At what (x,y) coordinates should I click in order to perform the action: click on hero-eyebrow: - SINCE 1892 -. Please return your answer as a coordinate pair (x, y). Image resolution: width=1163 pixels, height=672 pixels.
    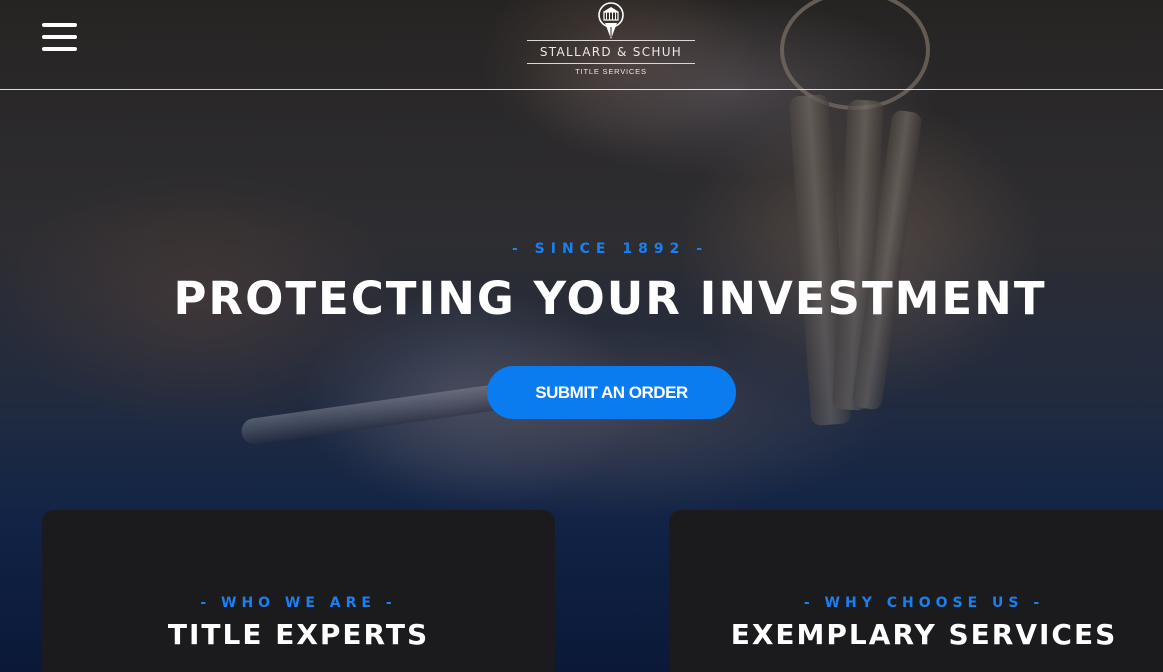
    Looking at the image, I should click on (610, 249).